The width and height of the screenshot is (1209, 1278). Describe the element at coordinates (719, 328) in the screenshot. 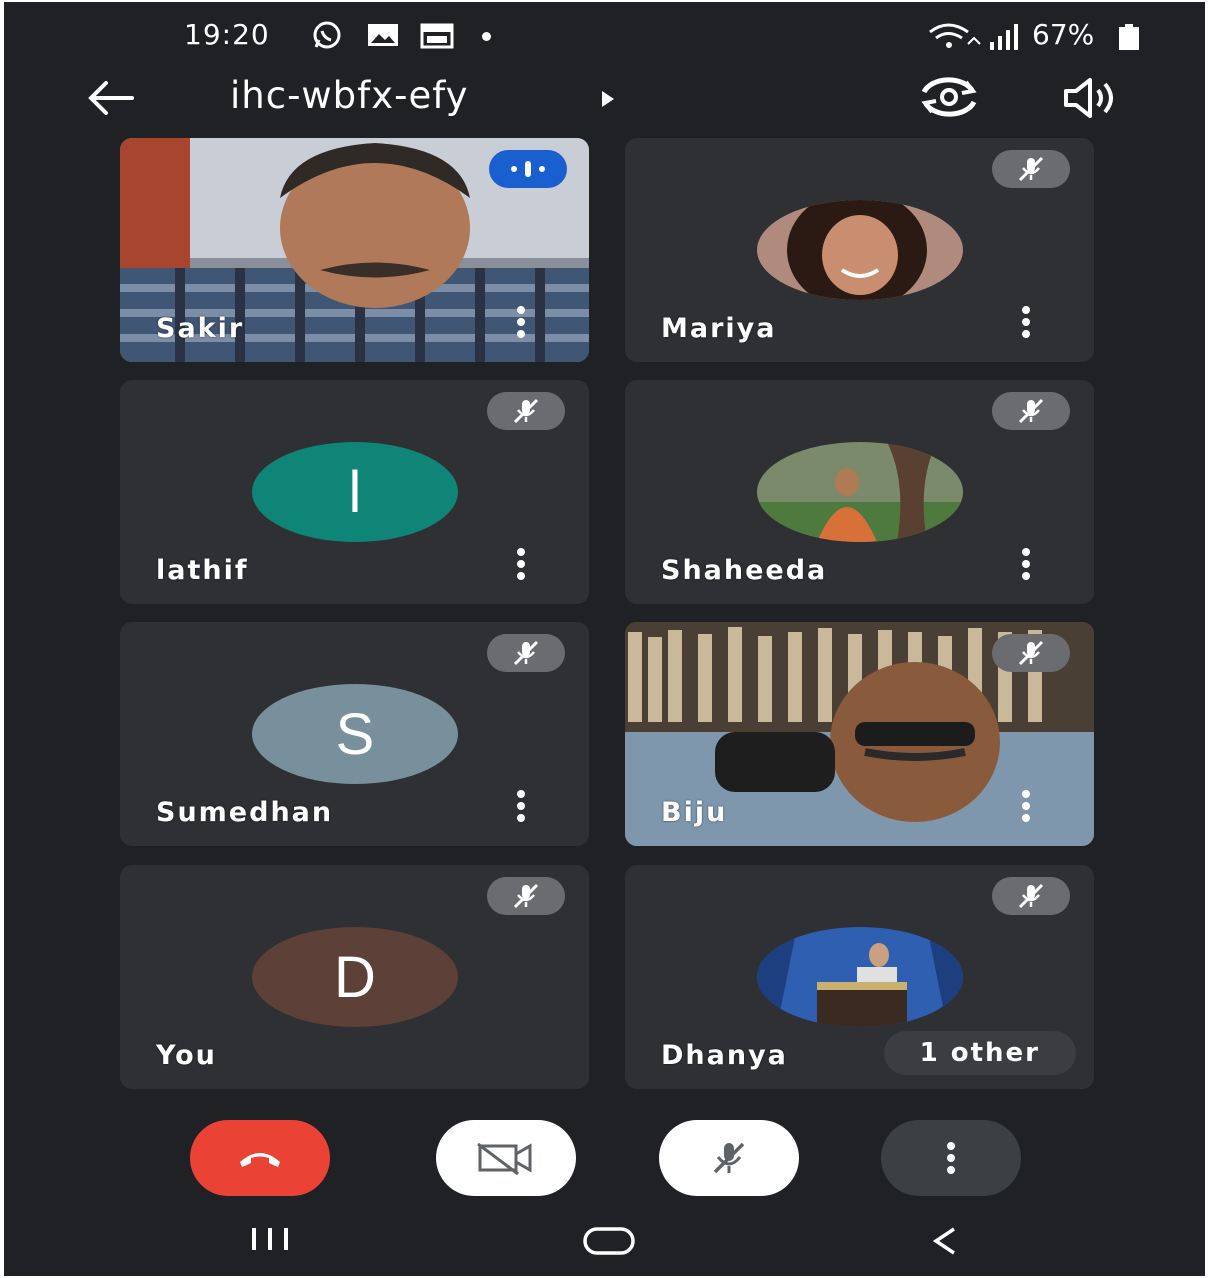

I see `participant-name: Mariya` at that location.